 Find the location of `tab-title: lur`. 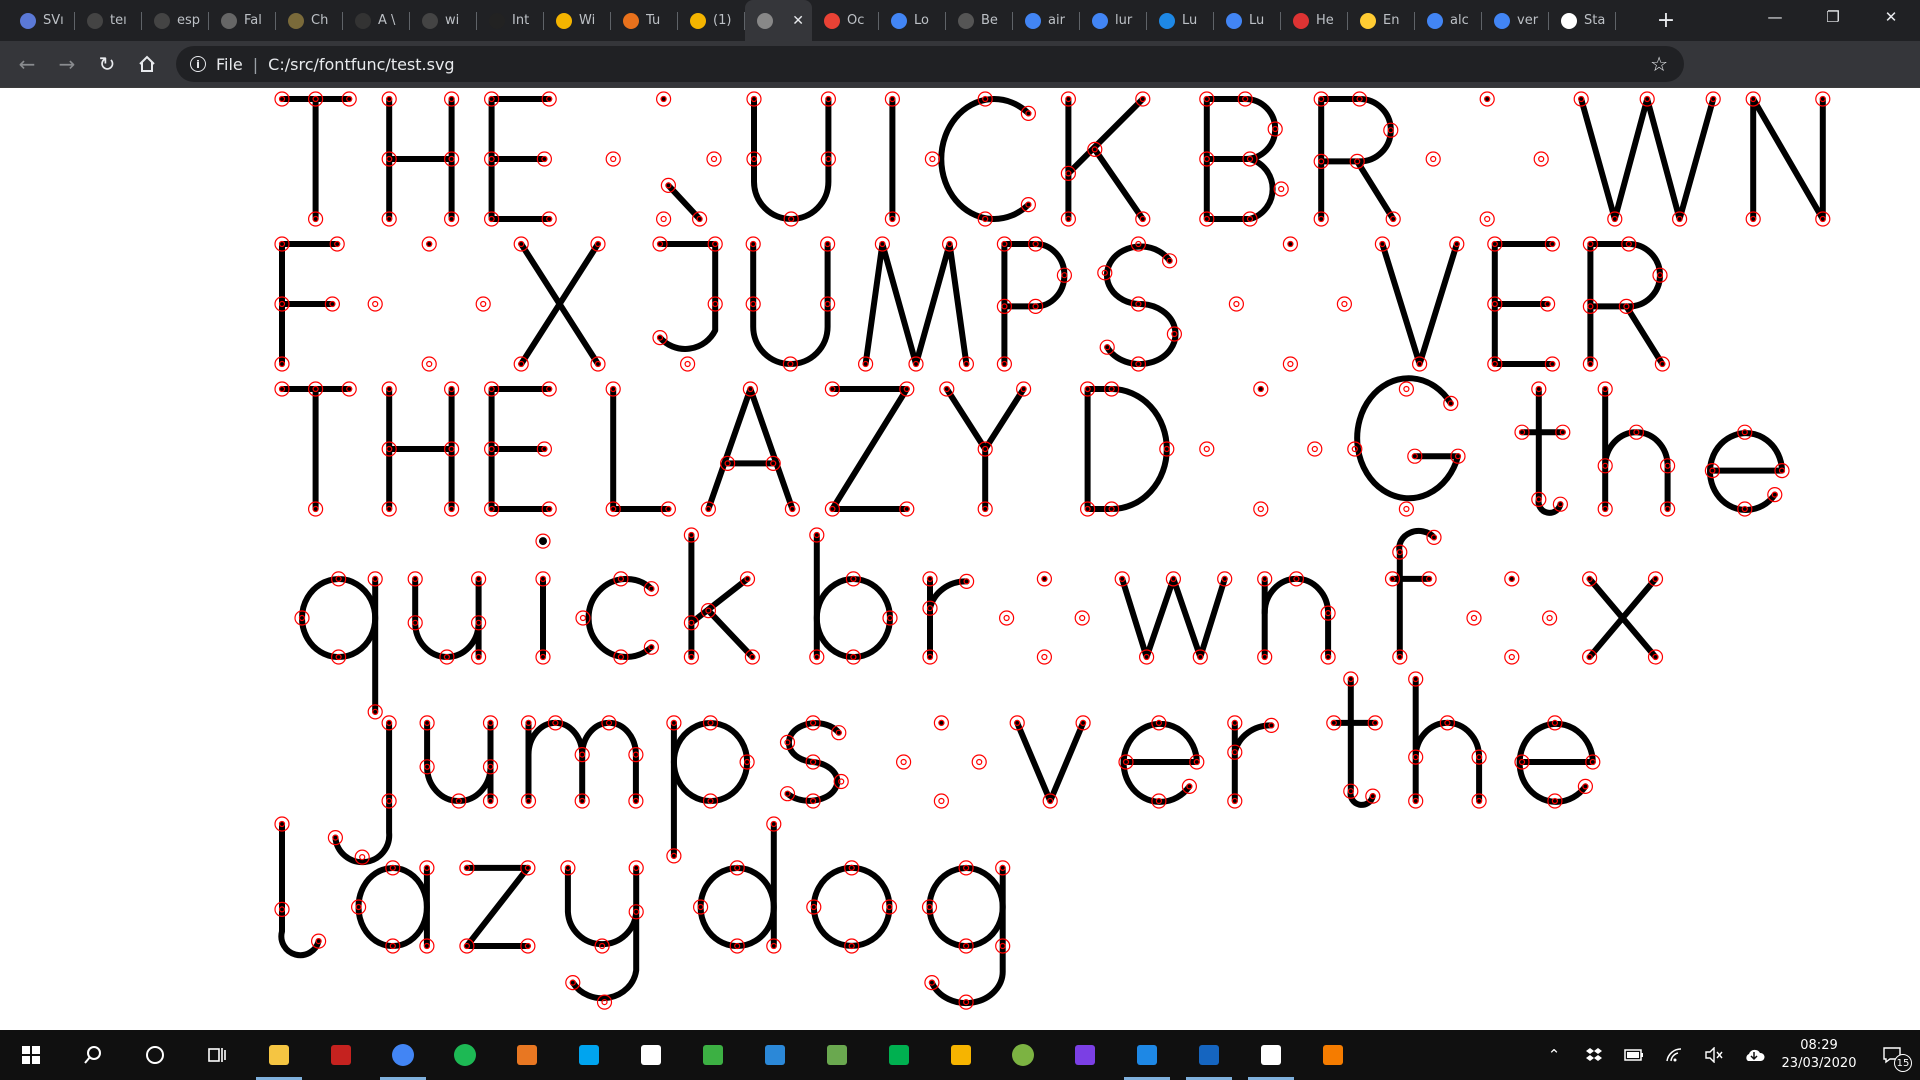

tab-title: lur is located at coordinates (1124, 20).